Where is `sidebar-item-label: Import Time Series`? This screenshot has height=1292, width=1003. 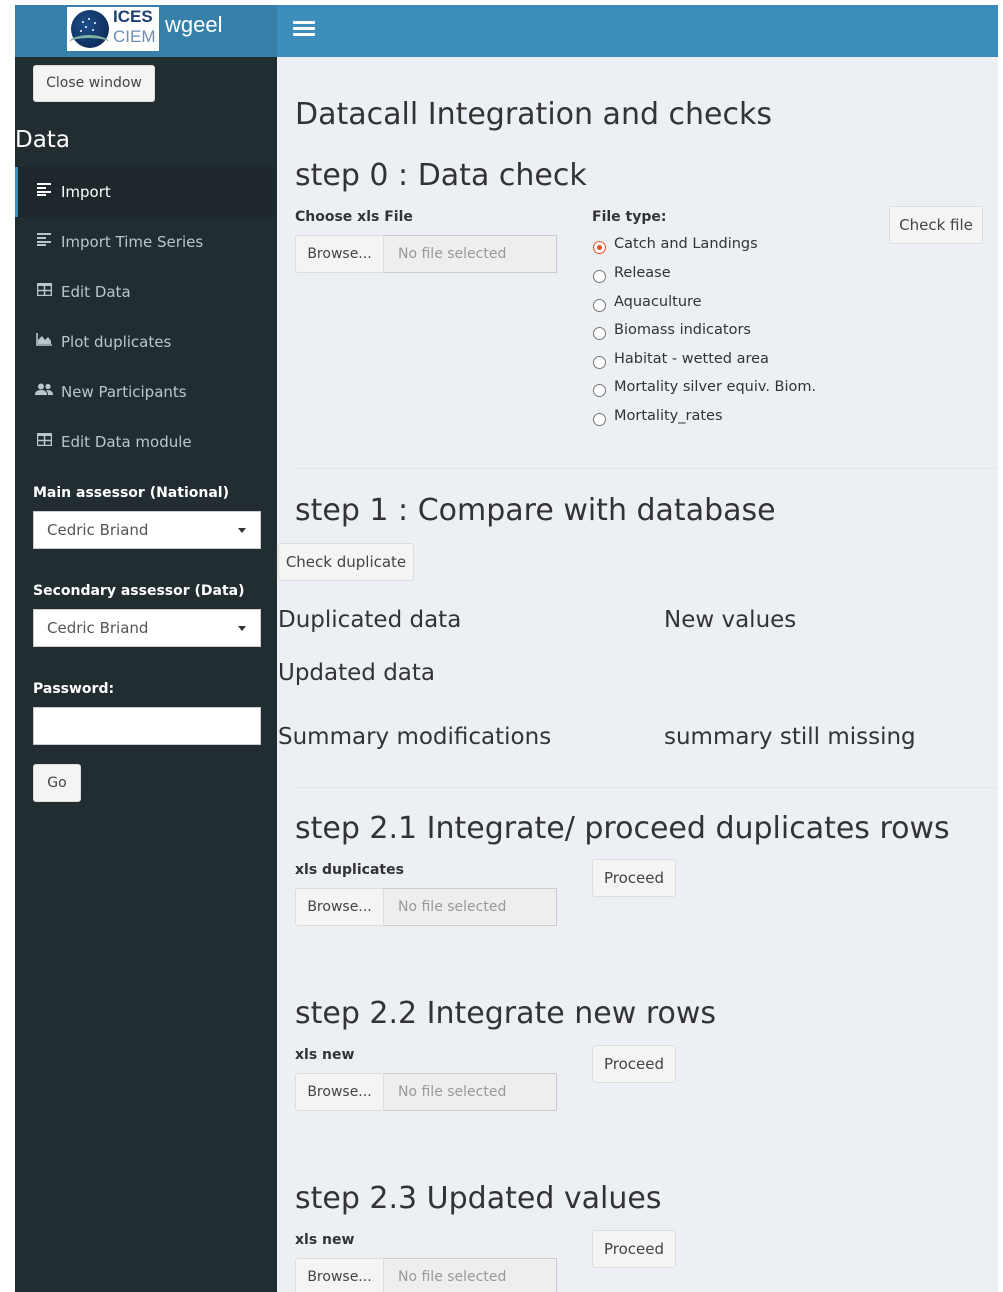
sidebar-item-label: Import Time Series is located at coordinates (132, 242).